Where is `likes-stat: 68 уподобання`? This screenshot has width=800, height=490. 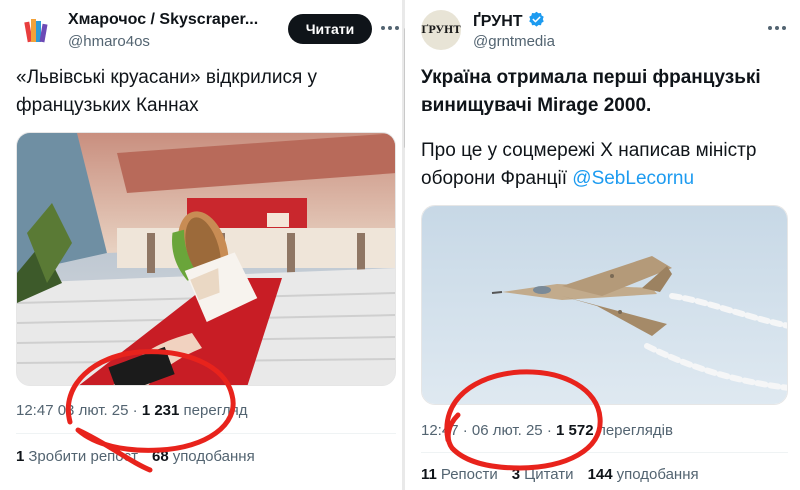 likes-stat: 68 уподобання is located at coordinates (203, 456).